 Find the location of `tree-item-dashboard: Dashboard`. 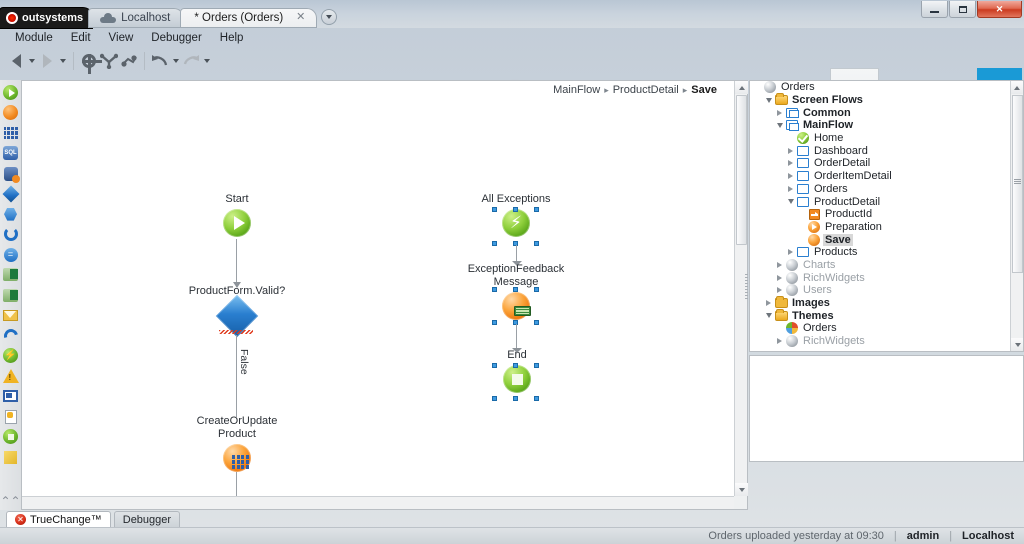

tree-item-dashboard: Dashboard is located at coordinates (886, 150).